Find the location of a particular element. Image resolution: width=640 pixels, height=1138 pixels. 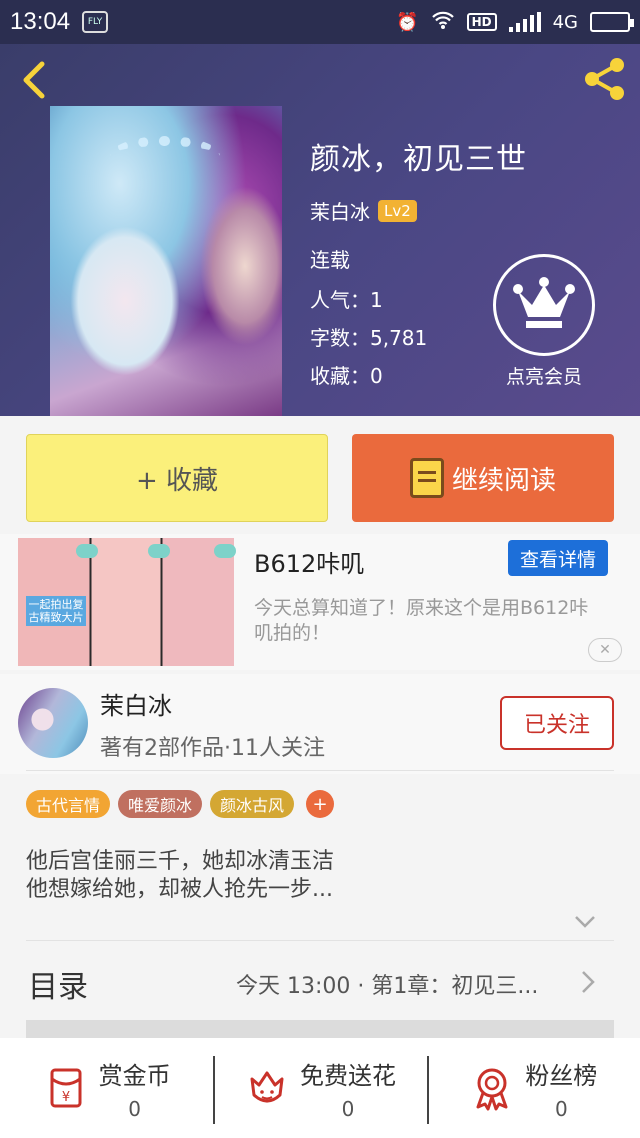

tag-item: 古代言情 is located at coordinates (68, 804).